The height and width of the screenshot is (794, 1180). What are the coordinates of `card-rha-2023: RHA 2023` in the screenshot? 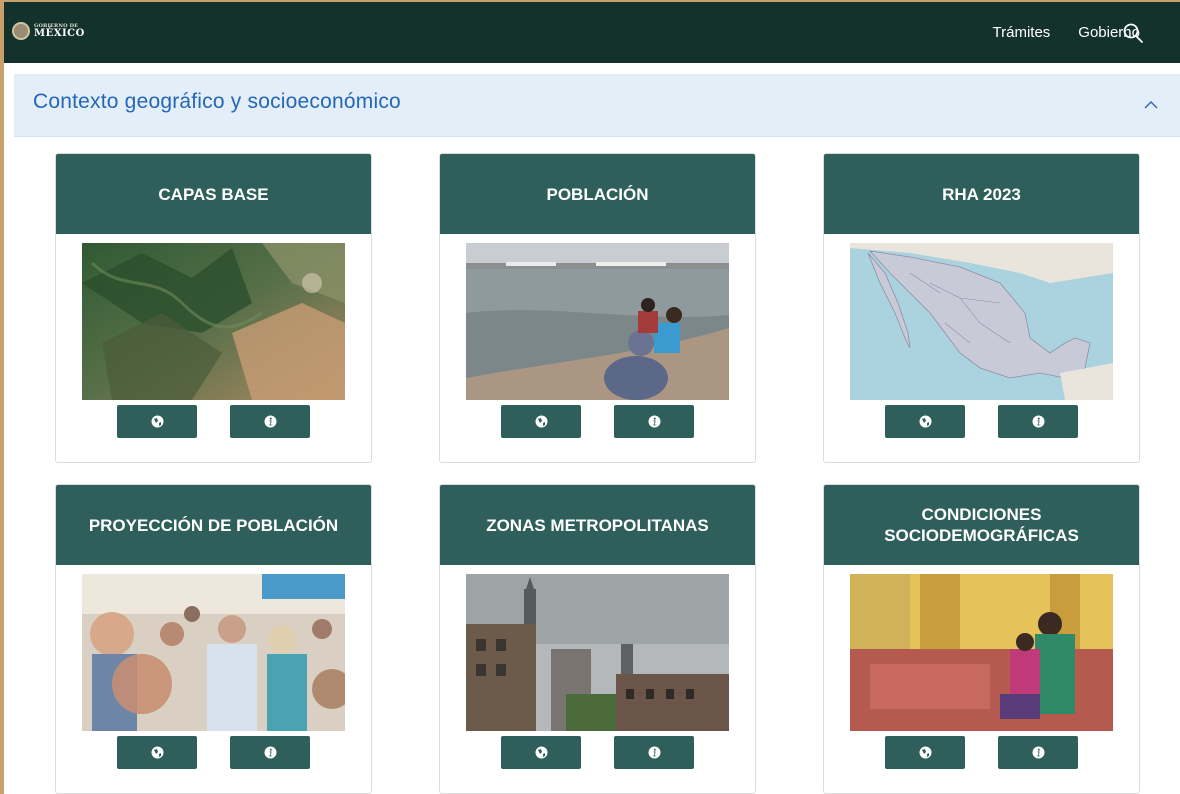 It's located at (981, 308).